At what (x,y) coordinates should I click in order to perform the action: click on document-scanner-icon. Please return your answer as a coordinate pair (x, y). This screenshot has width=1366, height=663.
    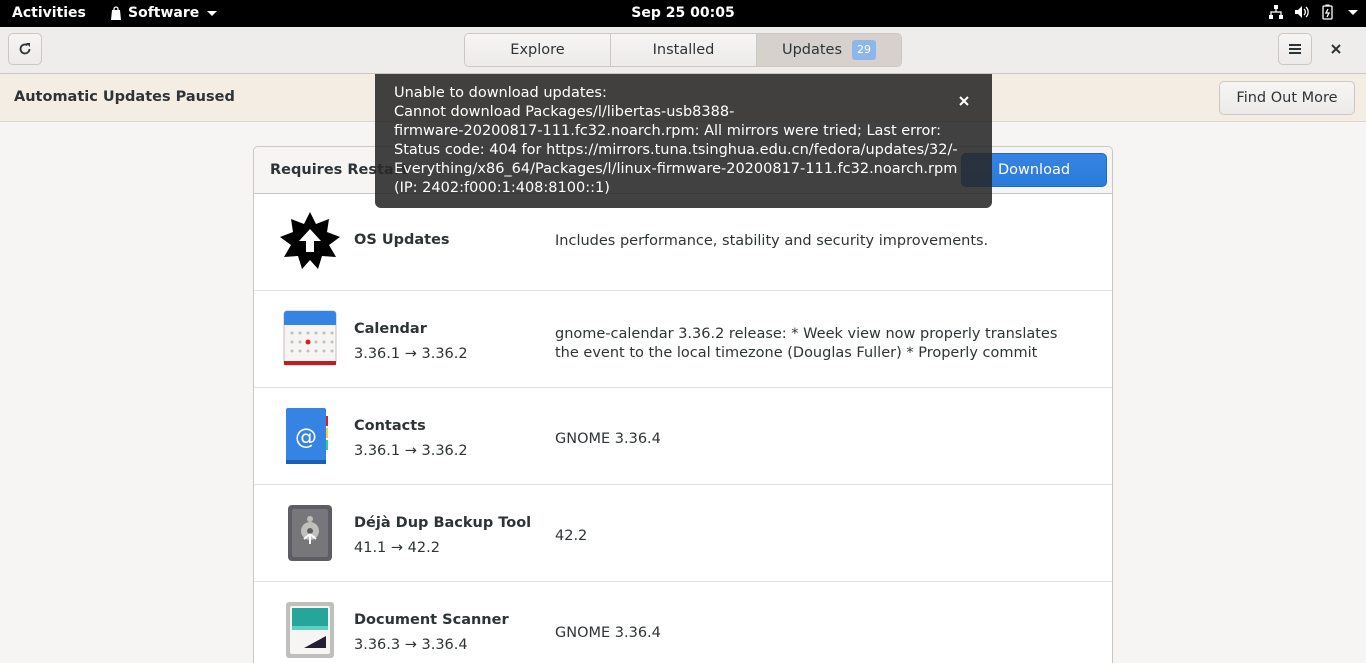
    Looking at the image, I should click on (310, 630).